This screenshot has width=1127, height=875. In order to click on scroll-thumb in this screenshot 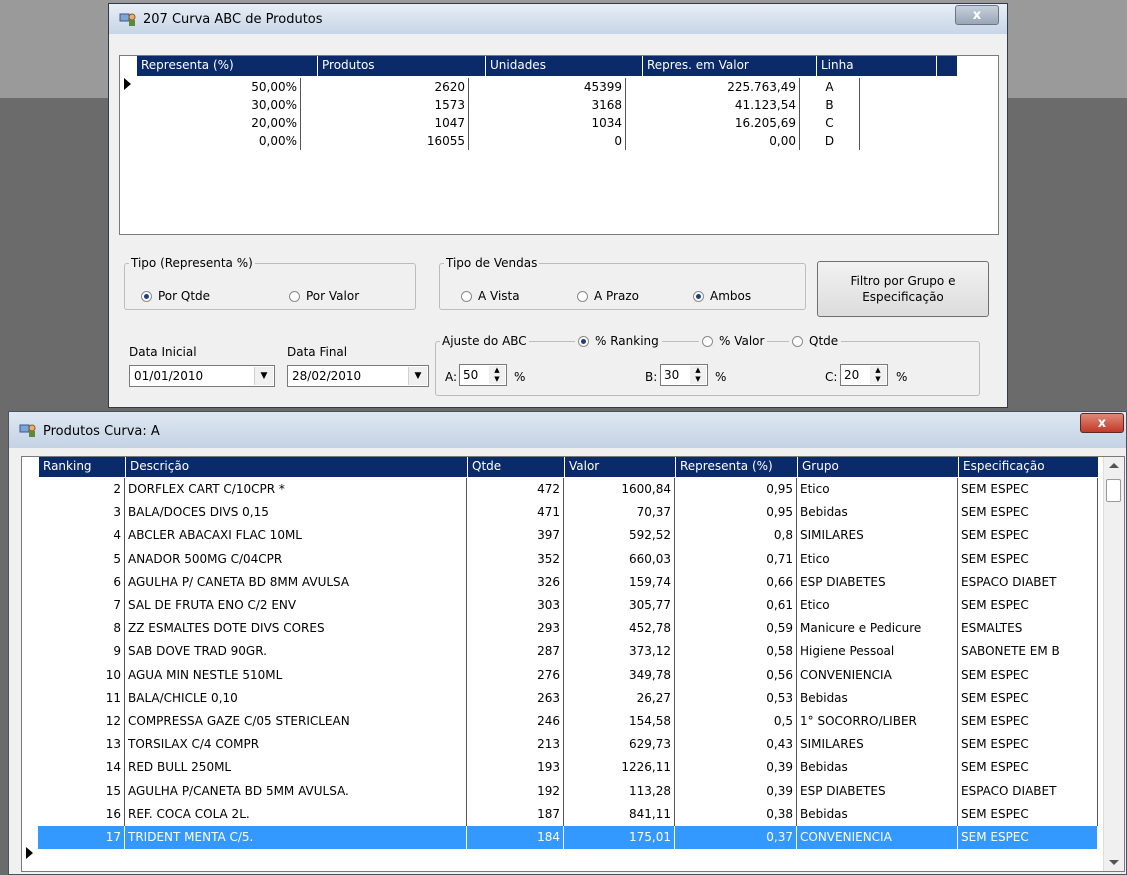, I will do `click(1113, 490)`.